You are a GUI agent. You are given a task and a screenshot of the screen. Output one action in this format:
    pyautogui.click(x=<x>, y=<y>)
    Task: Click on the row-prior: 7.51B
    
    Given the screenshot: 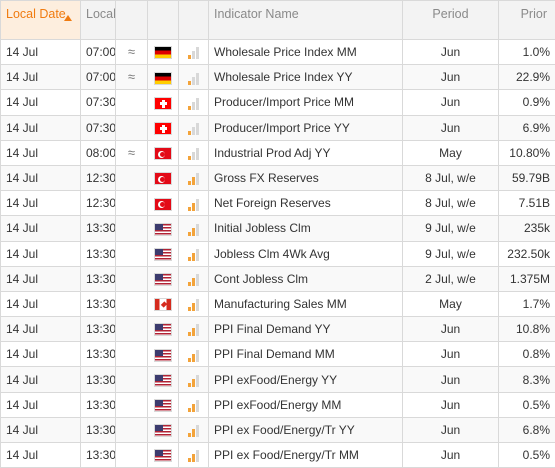 What is the action you would take?
    pyautogui.click(x=527, y=203)
    